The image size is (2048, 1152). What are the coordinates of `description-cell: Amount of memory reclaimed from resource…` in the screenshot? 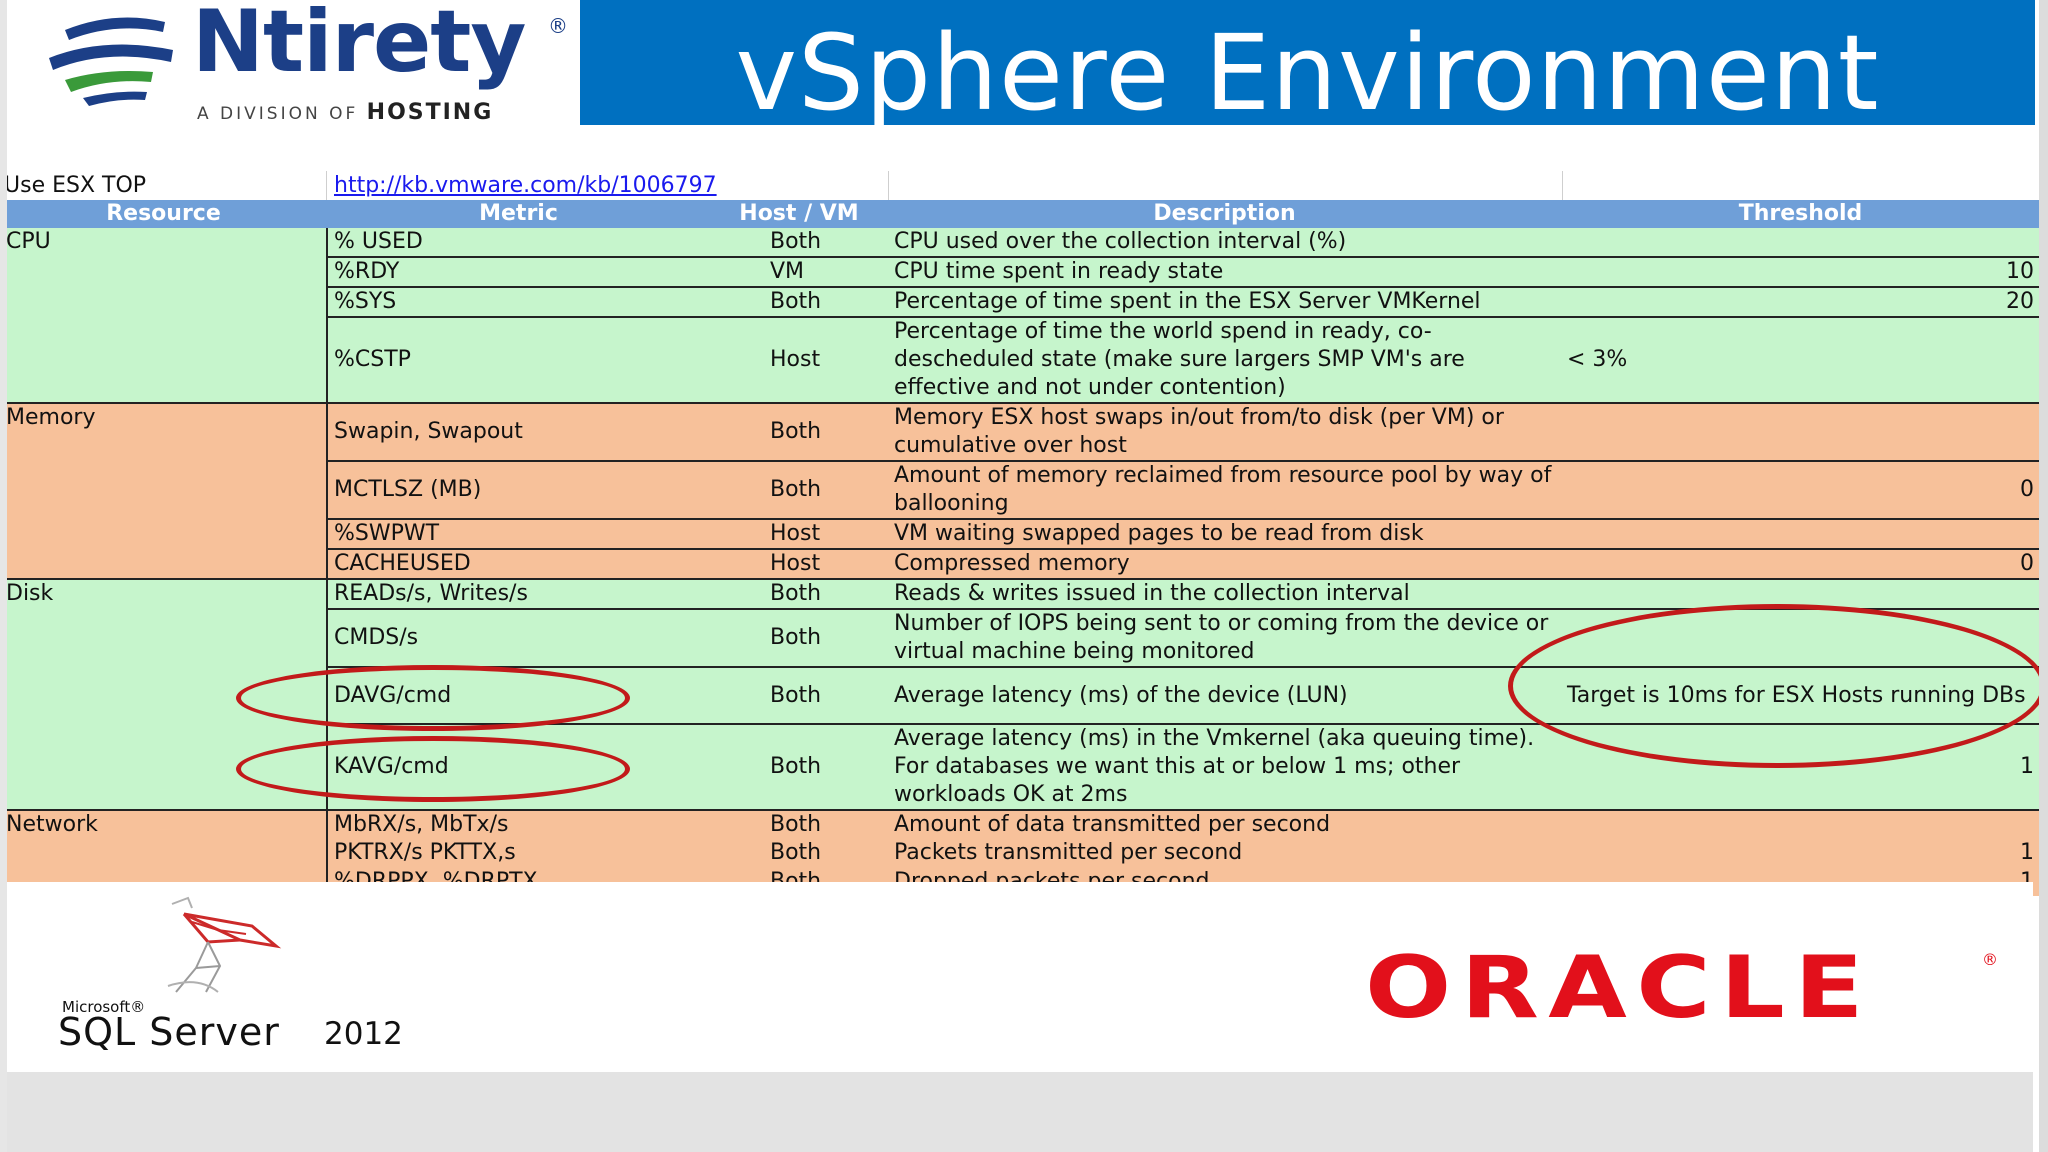 It's located at (1224, 490).